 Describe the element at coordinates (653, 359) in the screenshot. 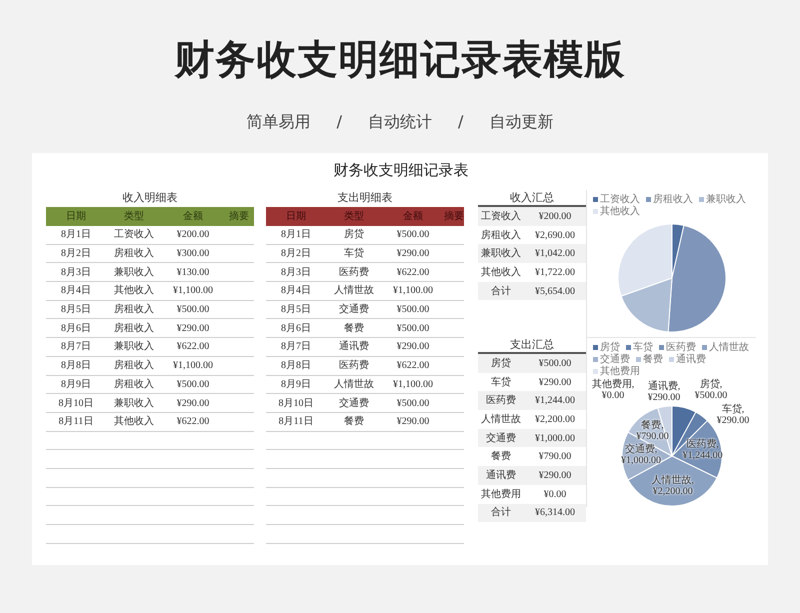

I see `legend-label: 餐费` at that location.